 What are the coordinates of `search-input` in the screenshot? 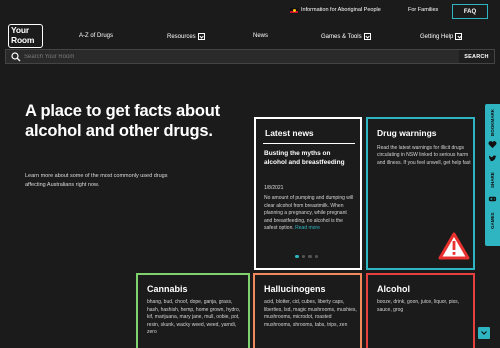 It's located at (239, 57).